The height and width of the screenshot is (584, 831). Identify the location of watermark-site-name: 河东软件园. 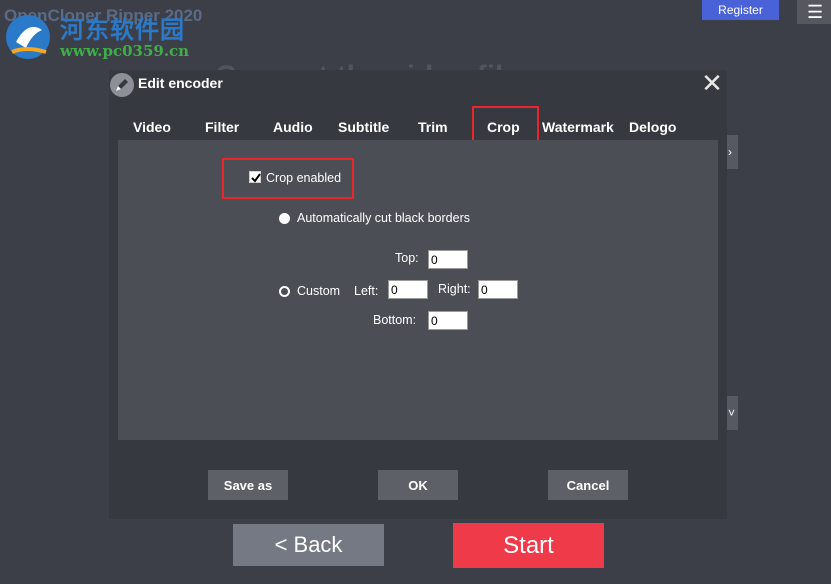
(122, 30).